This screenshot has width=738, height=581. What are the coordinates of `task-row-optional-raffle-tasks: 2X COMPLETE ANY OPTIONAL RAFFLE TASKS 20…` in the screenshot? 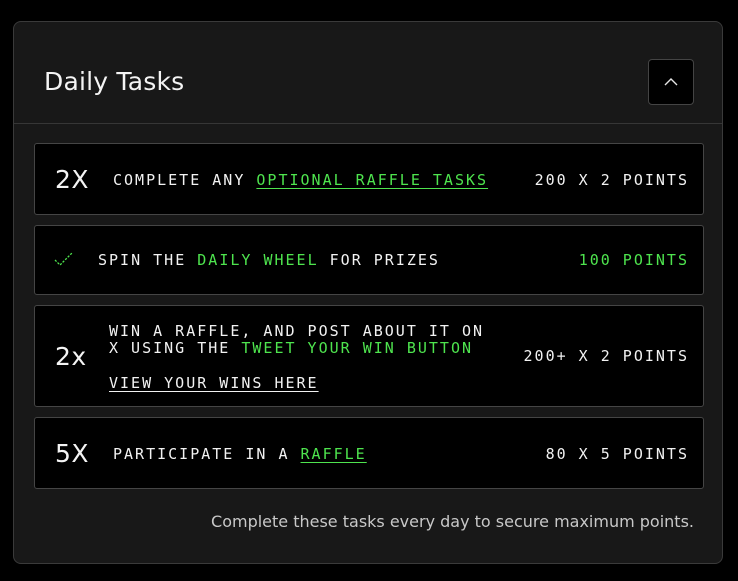 It's located at (369, 179).